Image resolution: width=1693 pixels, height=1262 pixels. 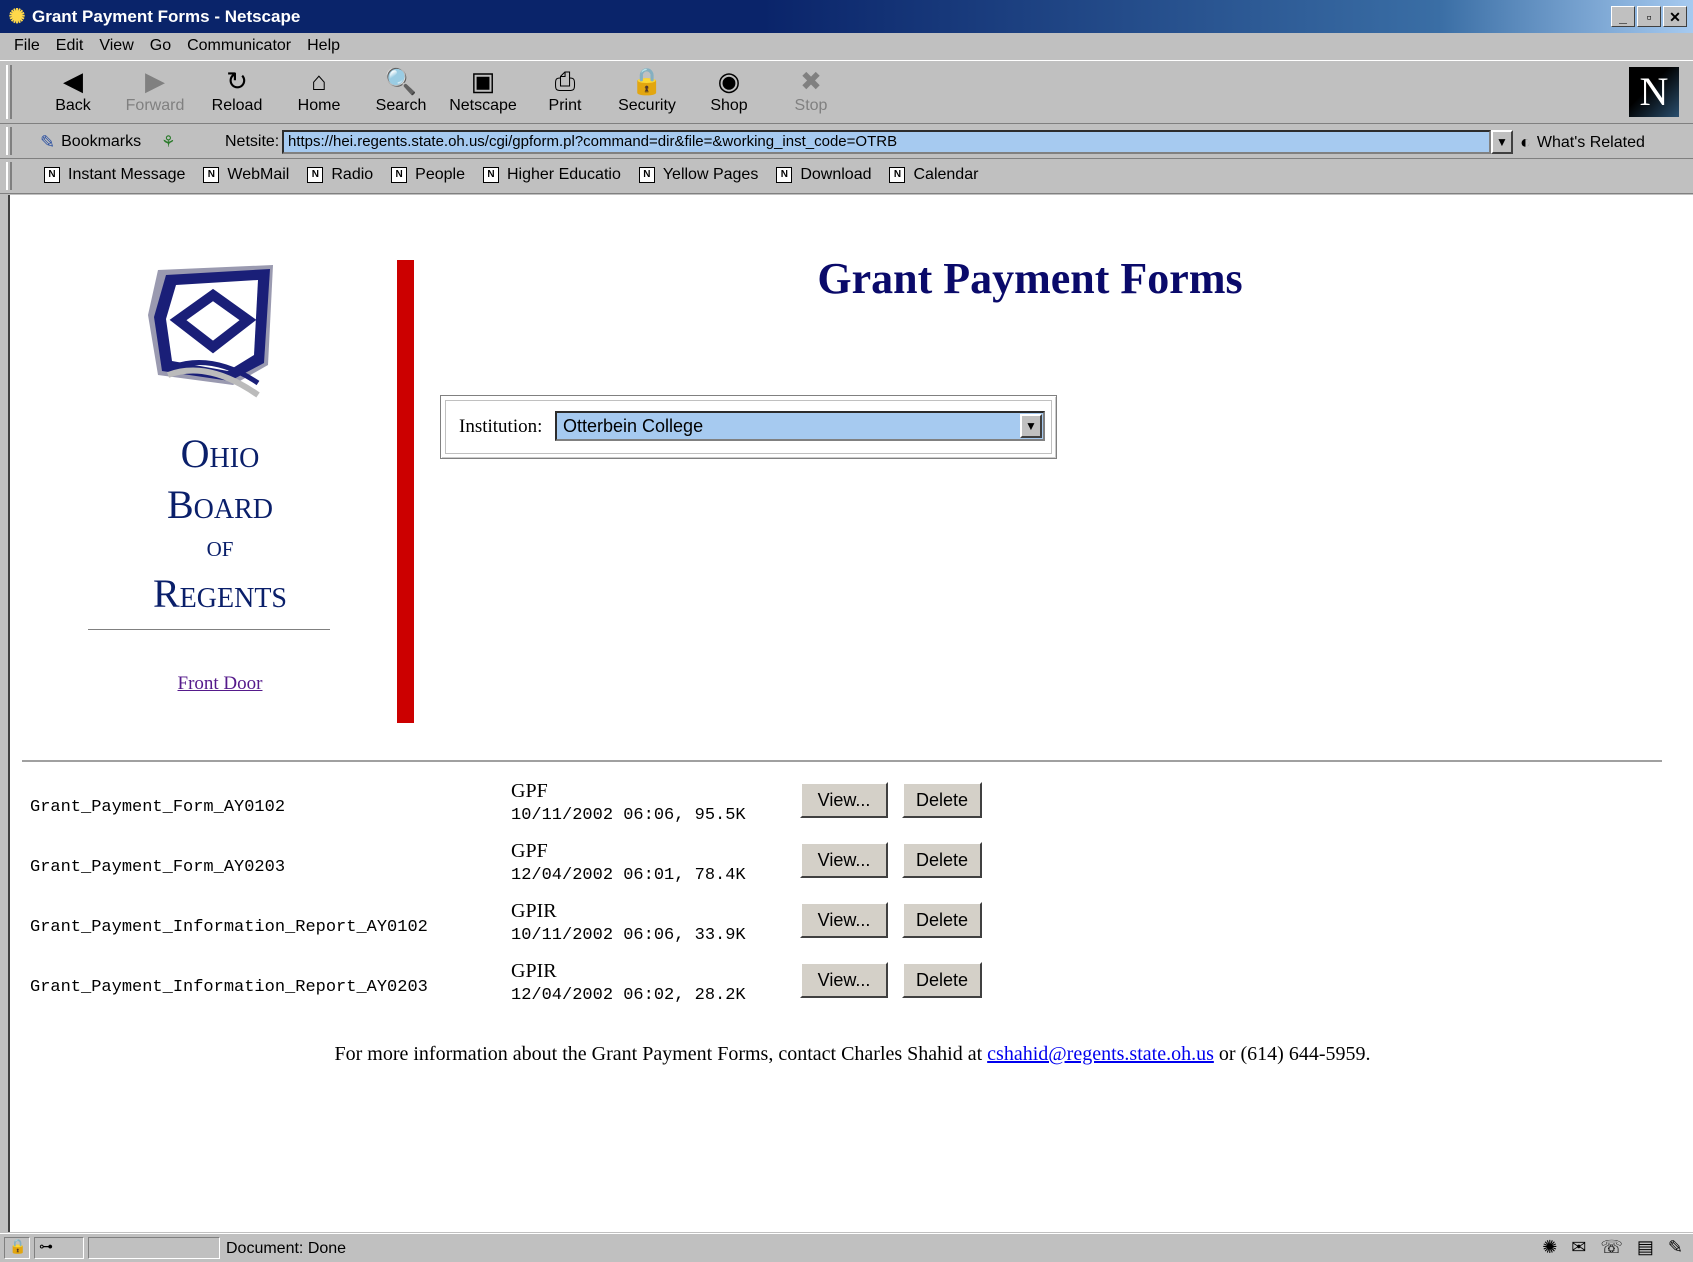 What do you see at coordinates (1100, 1054) in the screenshot?
I see `contact-email-link: cshahid@regents.state.oh.us` at bounding box center [1100, 1054].